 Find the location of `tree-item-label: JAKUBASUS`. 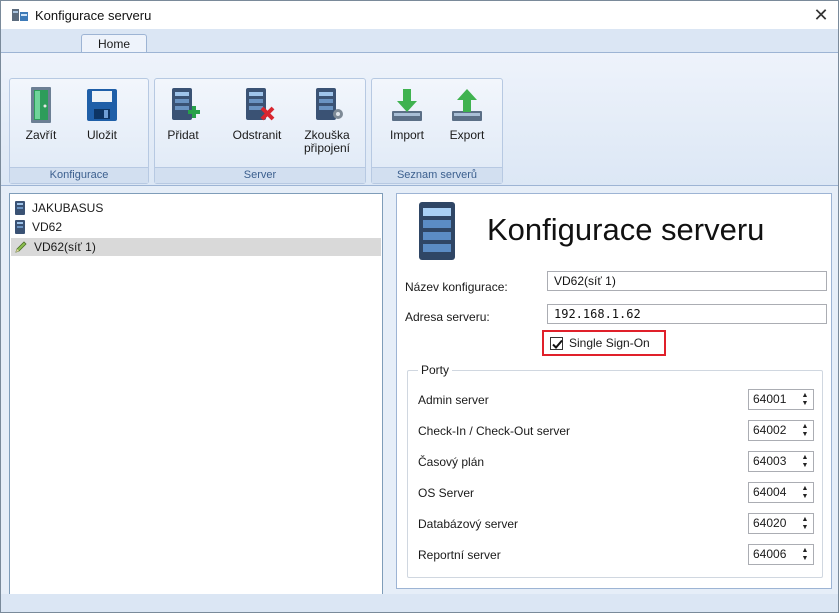

tree-item-label: JAKUBASUS is located at coordinates (68, 208).